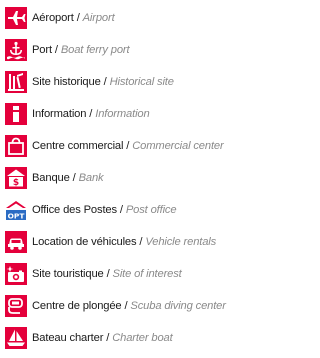 The image size is (320, 358). I want to click on camera-icon, so click(16, 273).